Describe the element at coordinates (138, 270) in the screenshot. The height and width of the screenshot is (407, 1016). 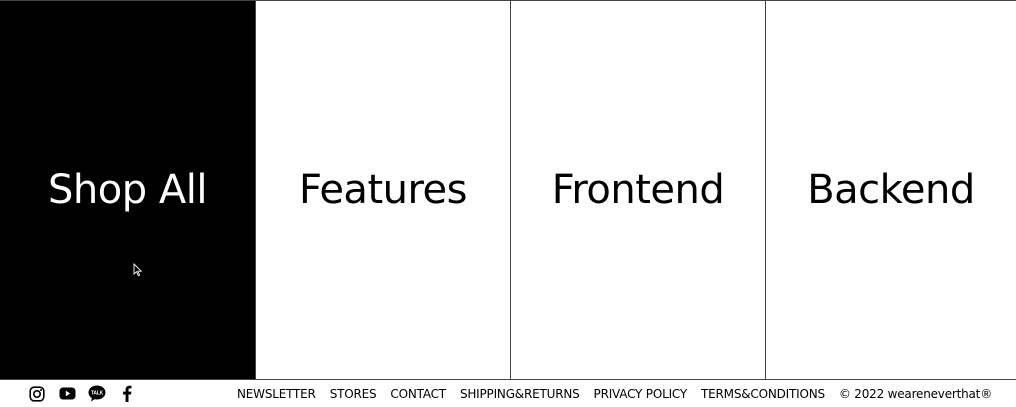
I see `mouse-cursor-icon` at that location.